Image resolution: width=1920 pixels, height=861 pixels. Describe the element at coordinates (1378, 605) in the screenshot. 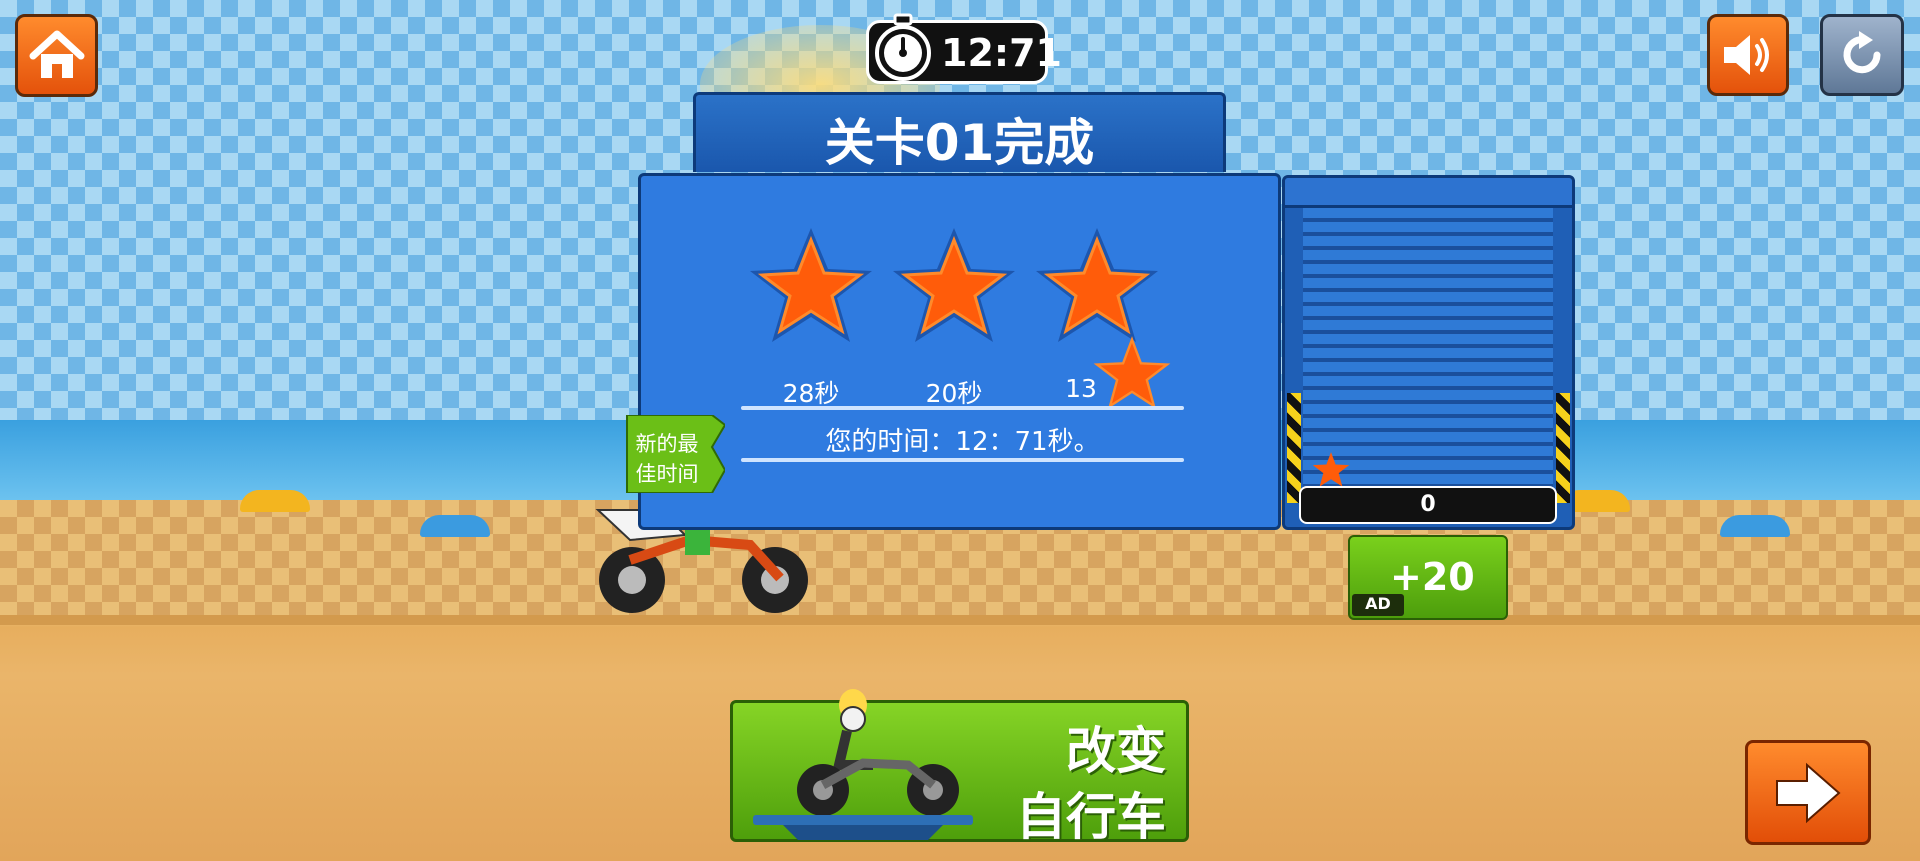

I see `ad-tag: AD` at that location.